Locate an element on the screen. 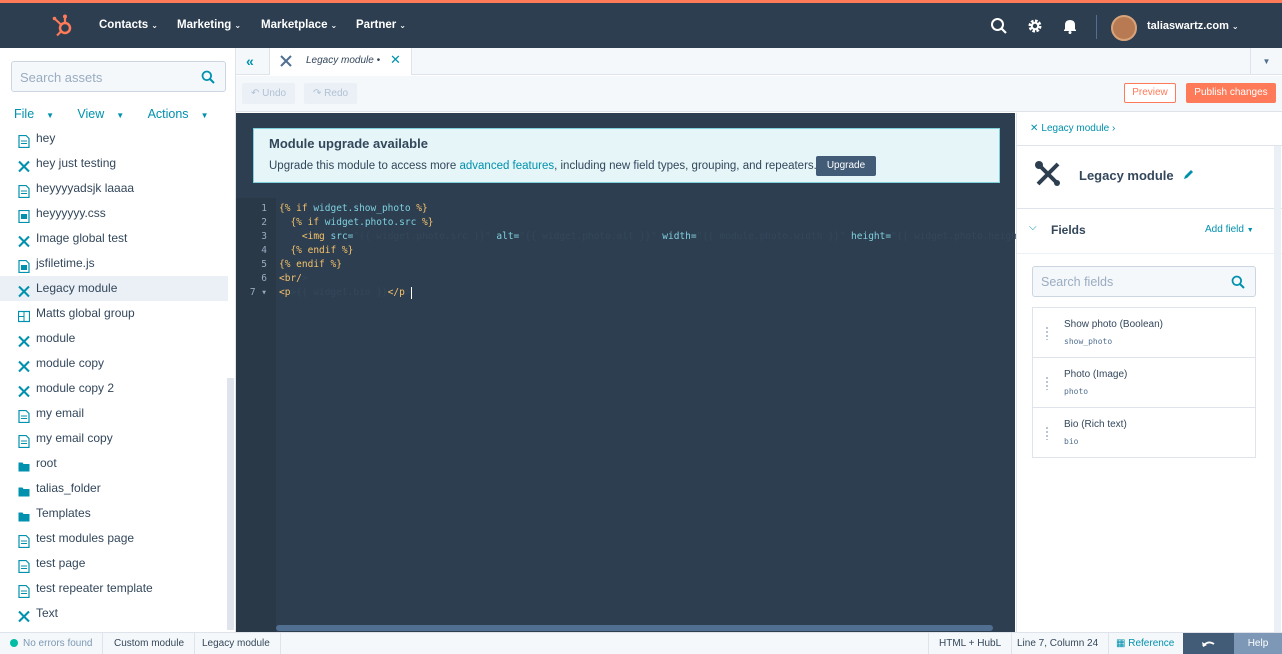  asset-item: hey is located at coordinates (114, 138).